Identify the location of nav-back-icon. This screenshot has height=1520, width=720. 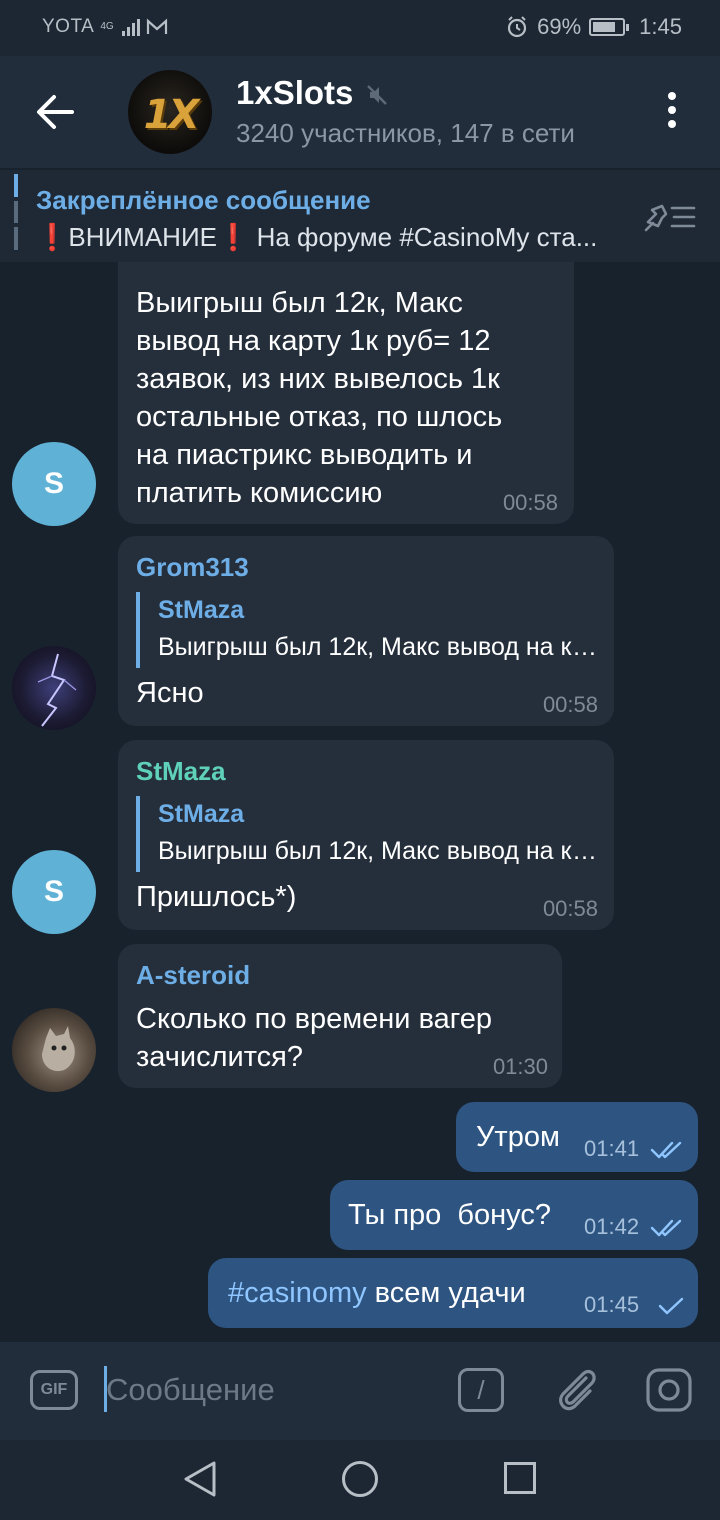
(200, 1479).